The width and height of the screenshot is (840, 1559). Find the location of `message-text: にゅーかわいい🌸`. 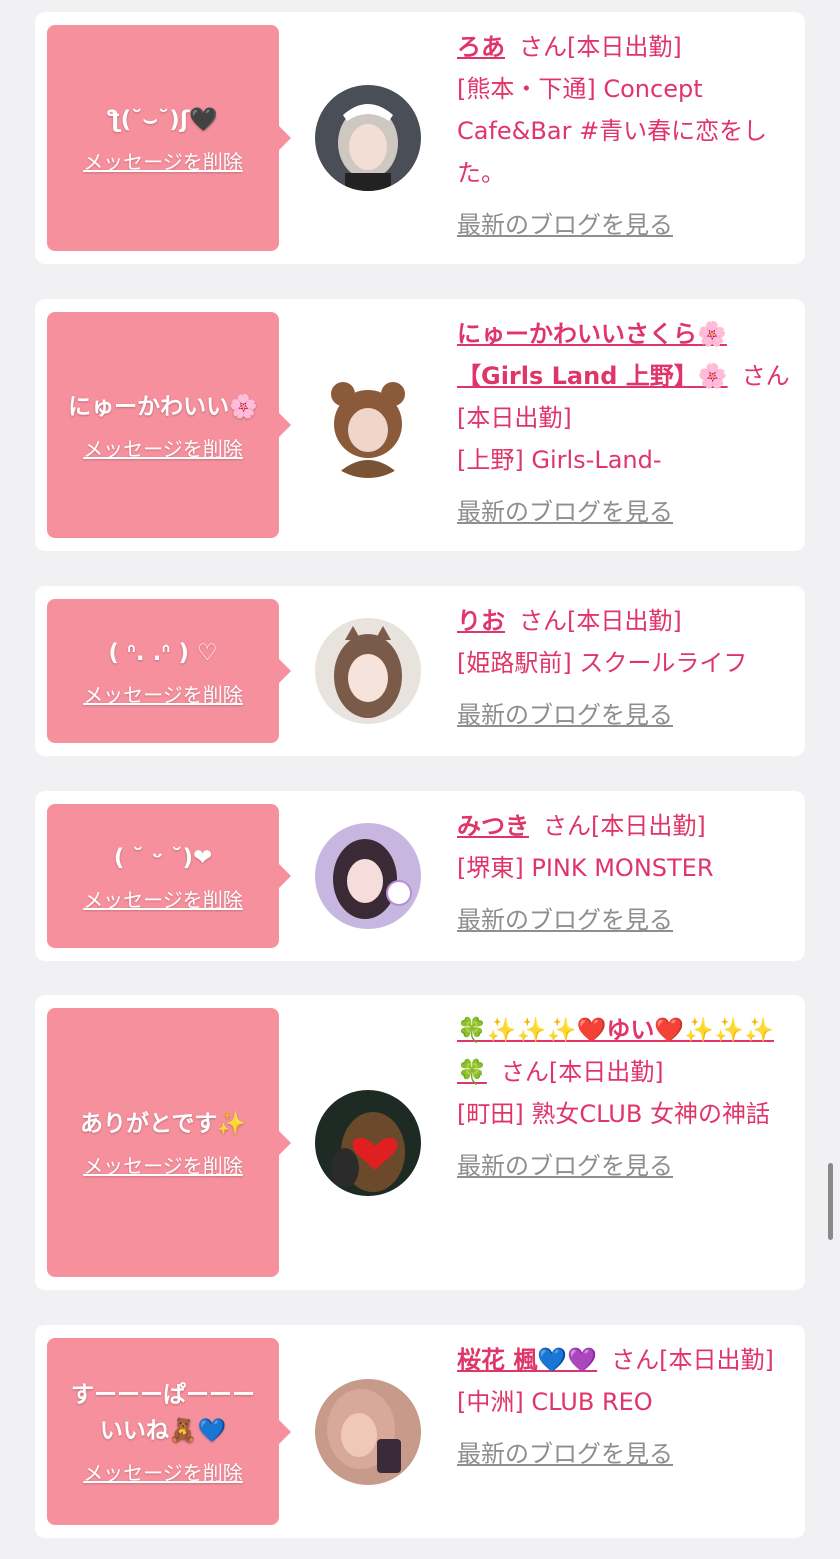

message-text: にゅーかわいい🌸 is located at coordinates (163, 406).